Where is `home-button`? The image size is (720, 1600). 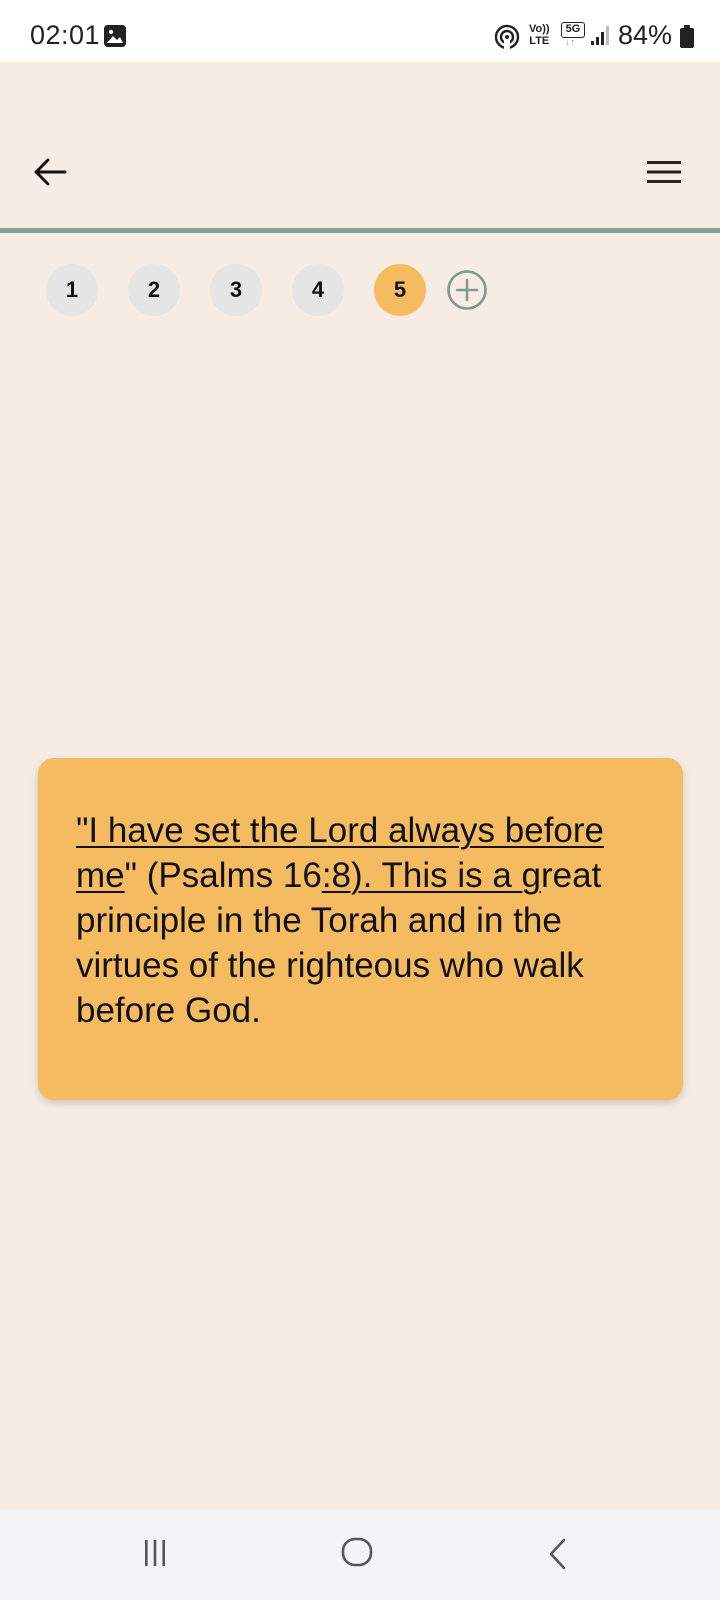 home-button is located at coordinates (357, 1552).